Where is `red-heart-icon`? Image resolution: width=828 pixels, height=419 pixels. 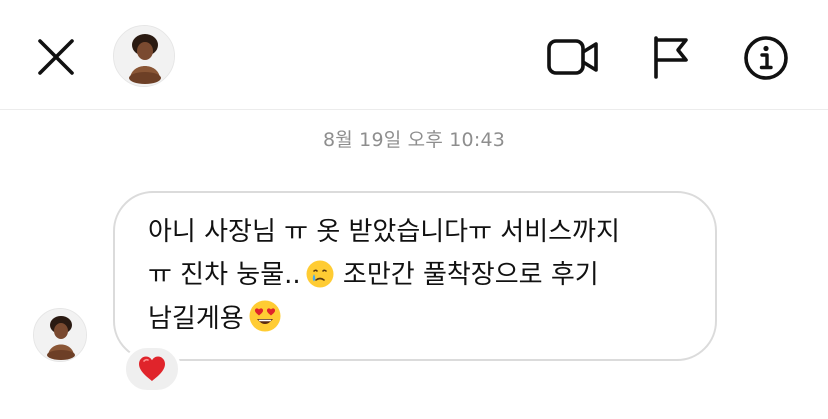 red-heart-icon is located at coordinates (152, 368).